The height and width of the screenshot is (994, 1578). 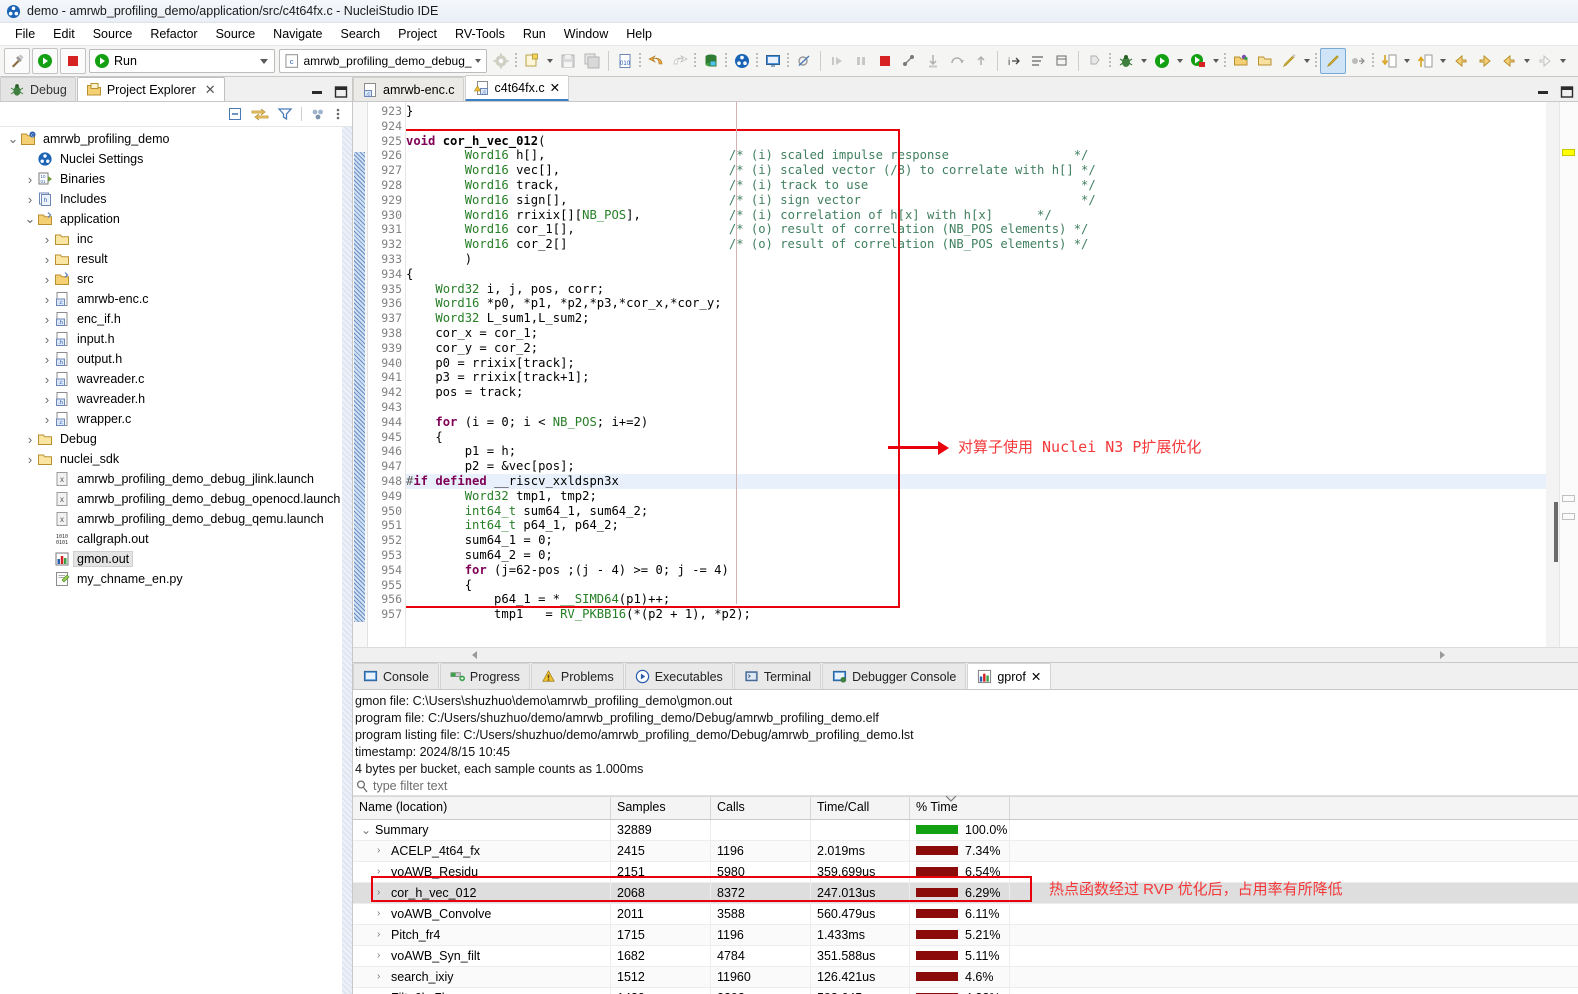 I want to click on link-with-editor-icon, so click(x=260, y=114).